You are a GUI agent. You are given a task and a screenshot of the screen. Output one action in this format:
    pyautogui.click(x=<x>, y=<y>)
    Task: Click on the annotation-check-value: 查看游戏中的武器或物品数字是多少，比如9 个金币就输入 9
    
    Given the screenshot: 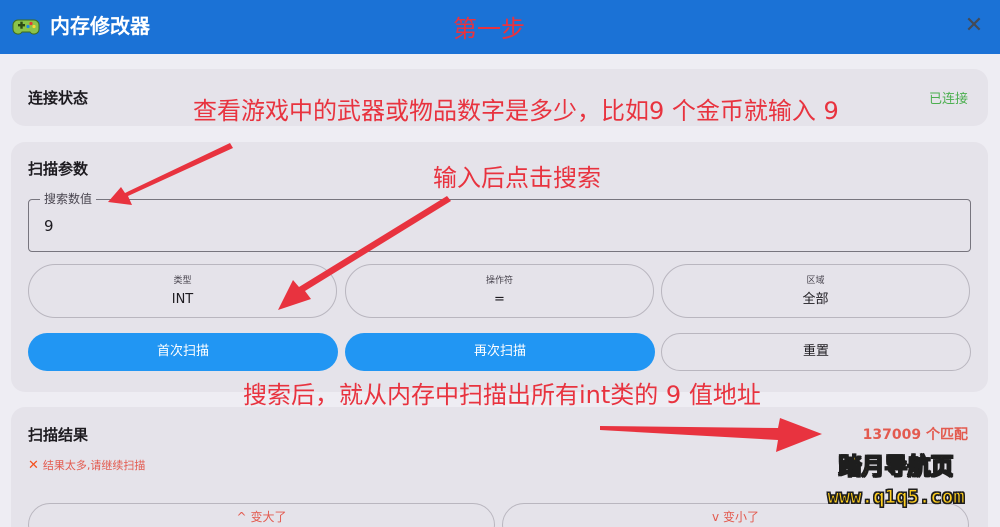 What is the action you would take?
    pyautogui.click(x=516, y=111)
    